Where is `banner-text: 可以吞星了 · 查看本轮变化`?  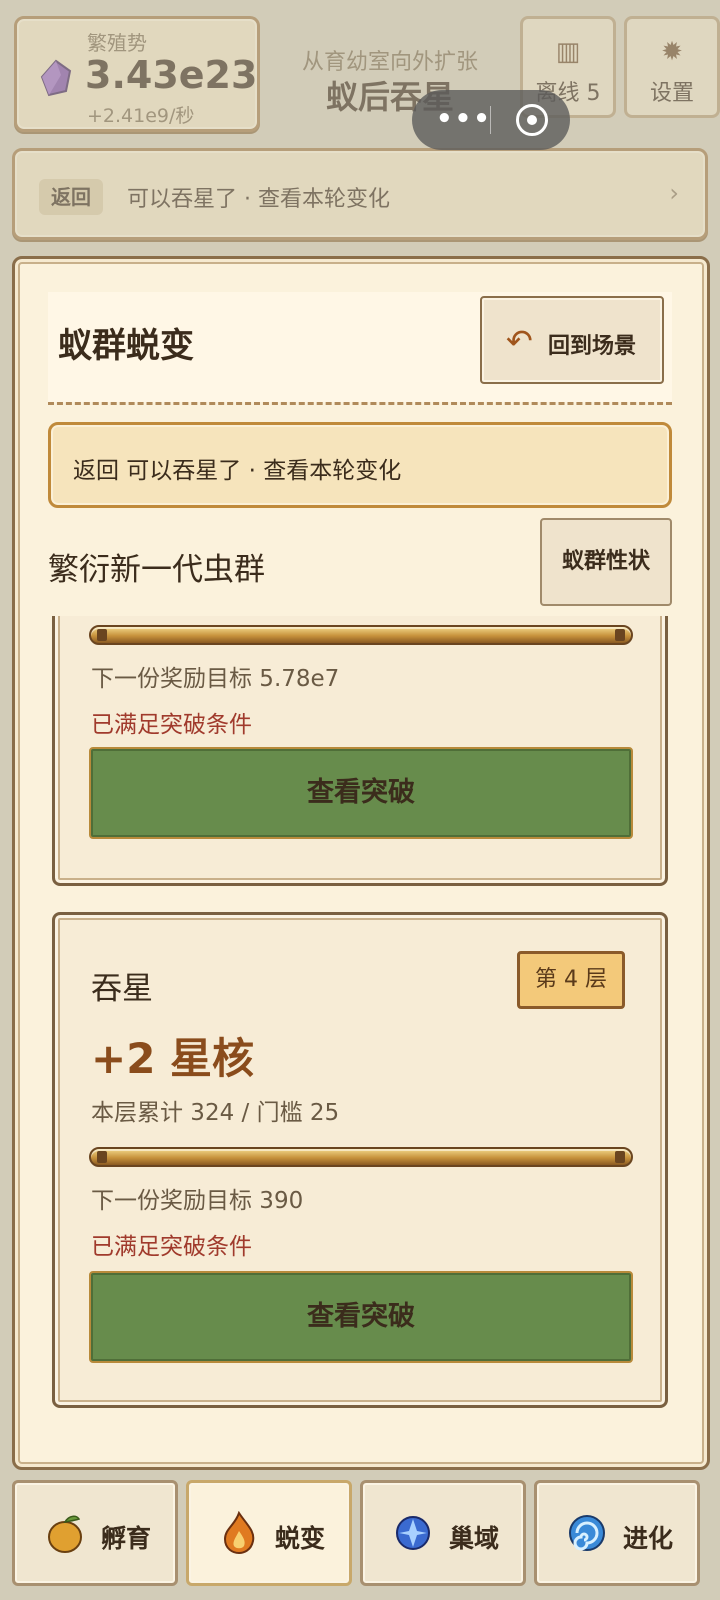 banner-text: 可以吞星了 · 查看本轮变化 is located at coordinates (258, 199).